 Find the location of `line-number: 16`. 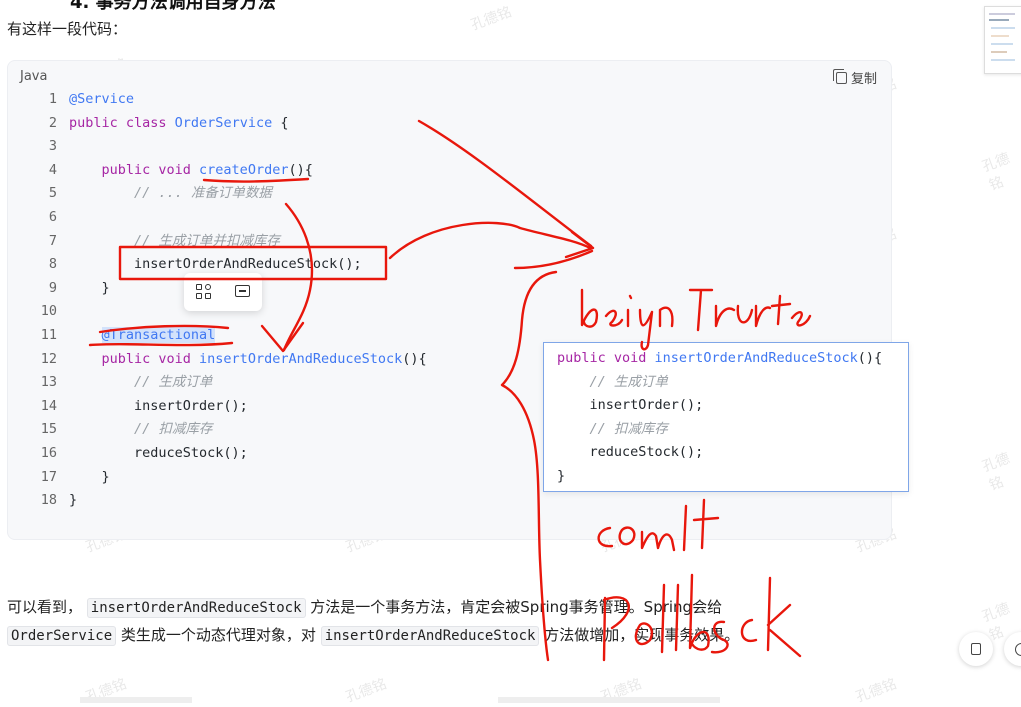

line-number: 16 is located at coordinates (38, 454).